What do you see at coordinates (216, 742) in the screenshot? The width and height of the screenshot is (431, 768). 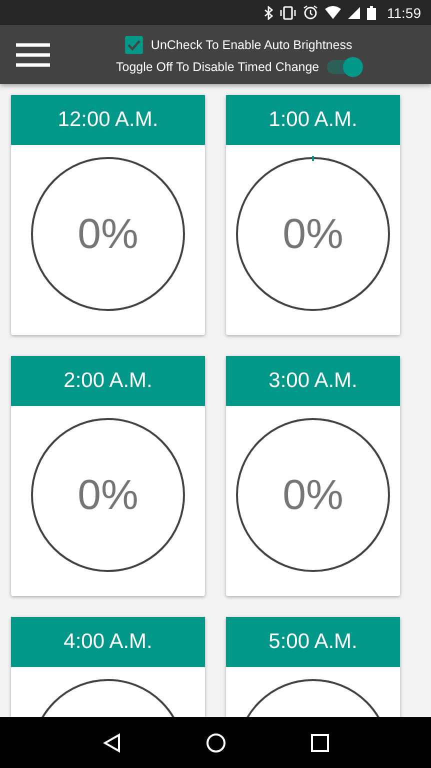 I see `home-icon` at bounding box center [216, 742].